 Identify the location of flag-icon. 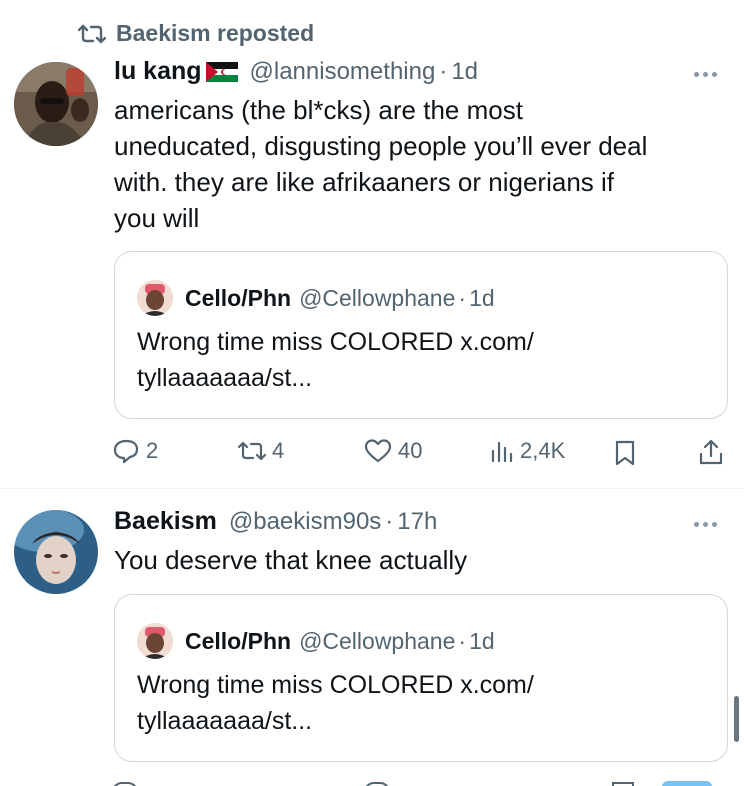
(221, 71).